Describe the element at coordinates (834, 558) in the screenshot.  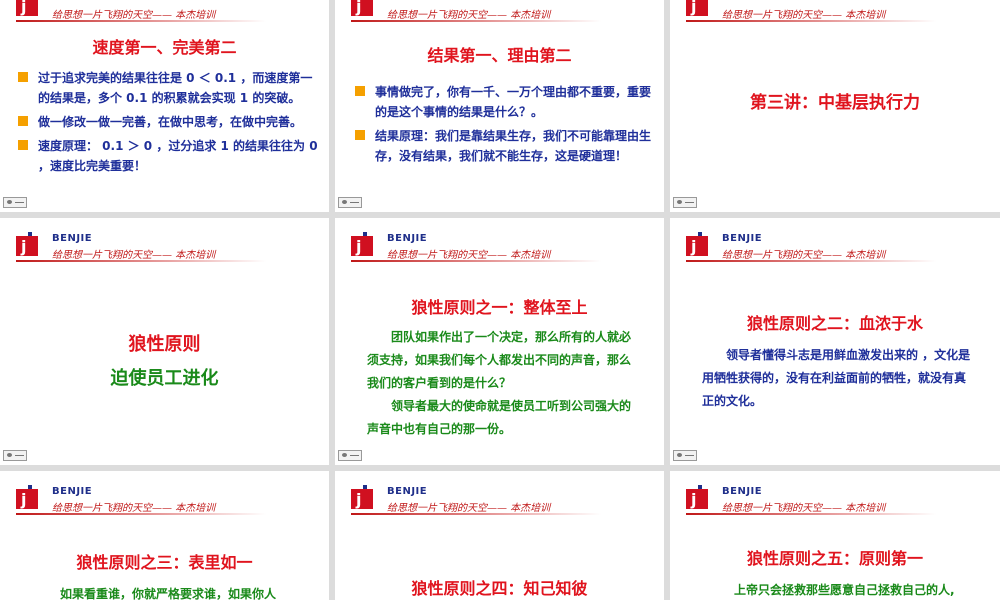
I see `slide-title: 狼性原则之五：原则第一` at that location.